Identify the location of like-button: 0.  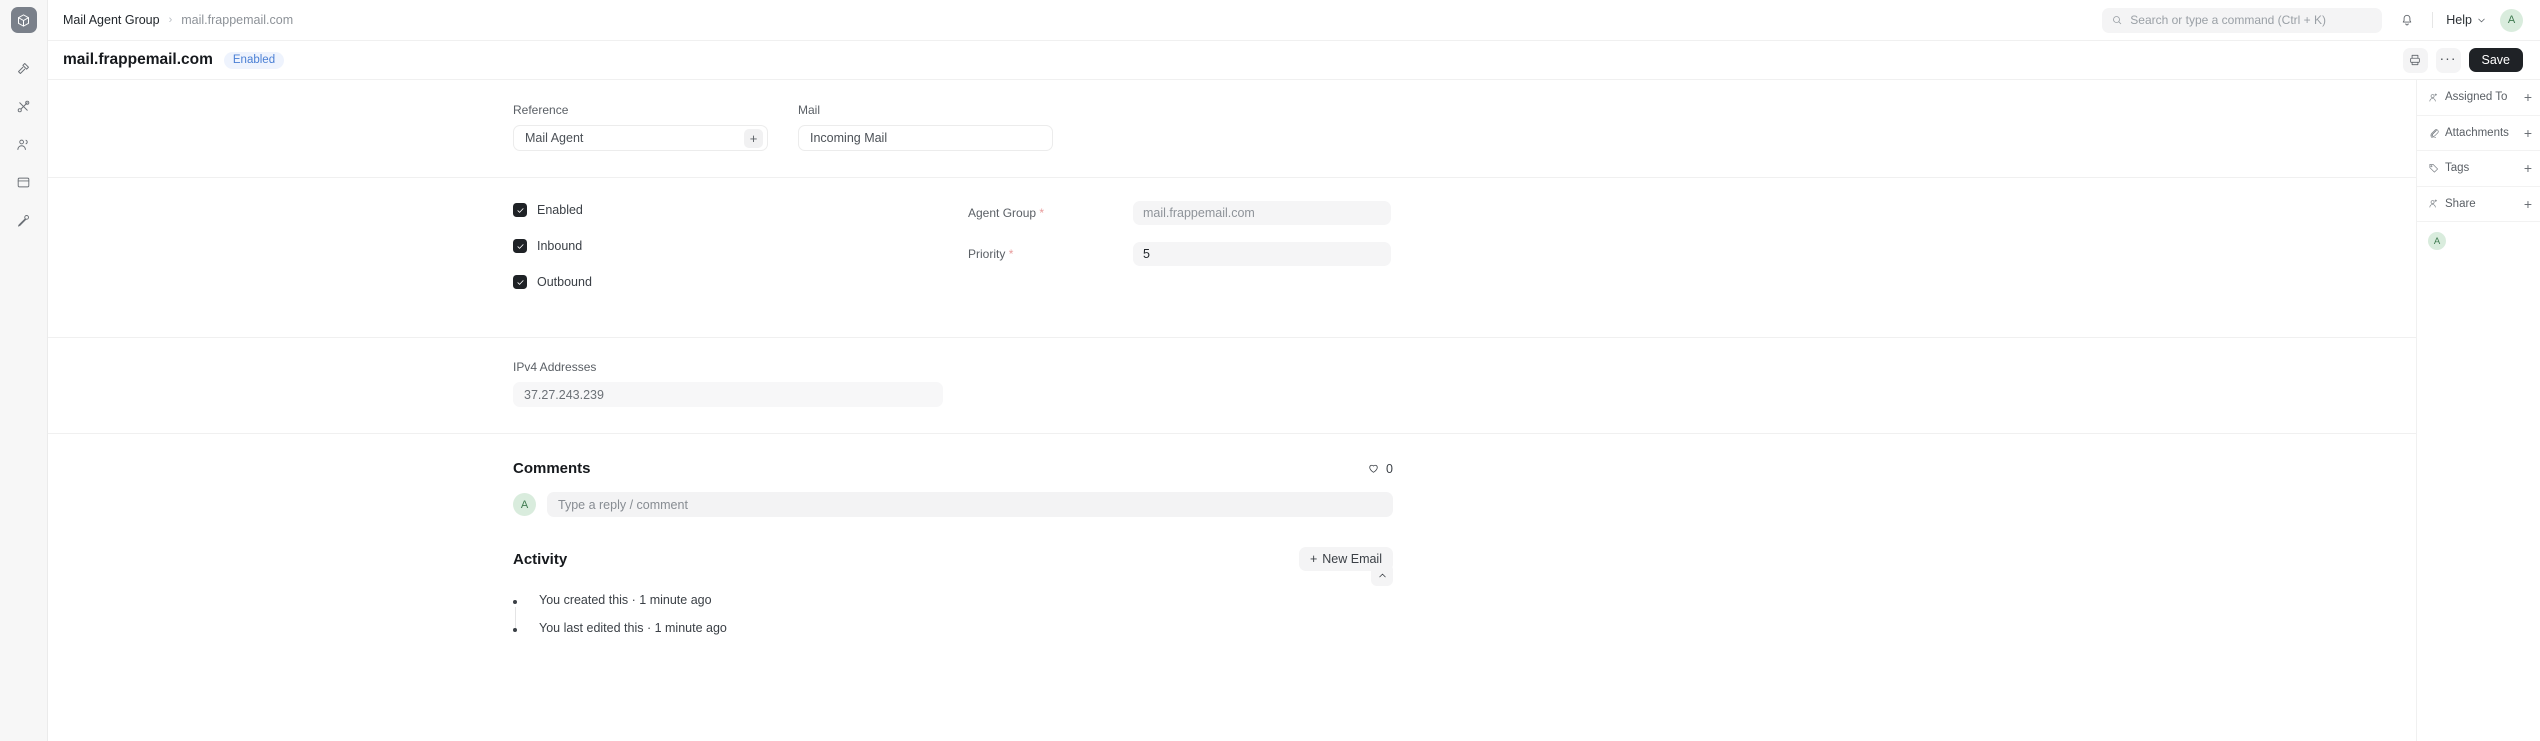
(1380, 469).